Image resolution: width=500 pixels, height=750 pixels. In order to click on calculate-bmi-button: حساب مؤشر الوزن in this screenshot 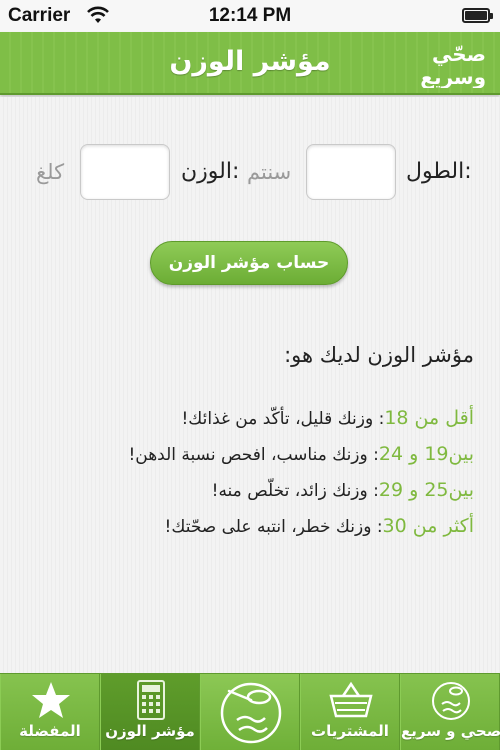, I will do `click(249, 263)`.